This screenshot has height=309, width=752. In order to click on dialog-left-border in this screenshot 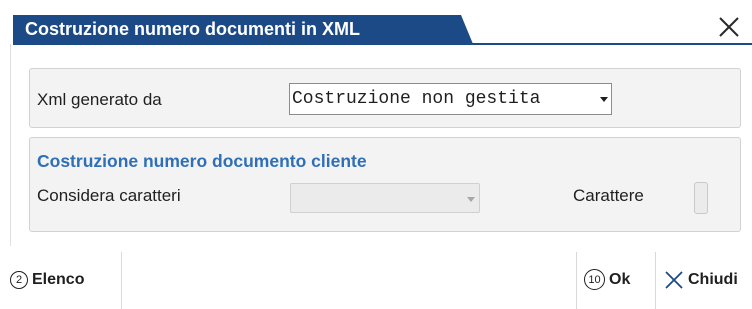, I will do `click(10, 145)`.